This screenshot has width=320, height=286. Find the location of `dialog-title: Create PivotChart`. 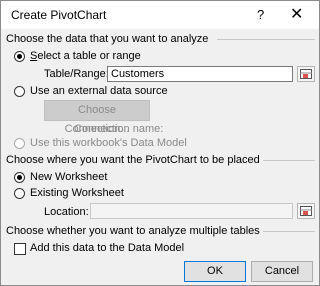

dialog-title: Create PivotChart is located at coordinates (59, 15).